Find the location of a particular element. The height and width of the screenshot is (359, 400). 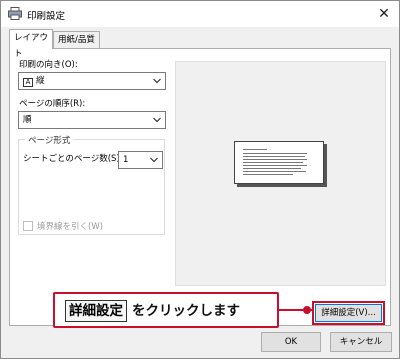

orientation-label: 印刷の向き(O): is located at coordinates (48, 65).